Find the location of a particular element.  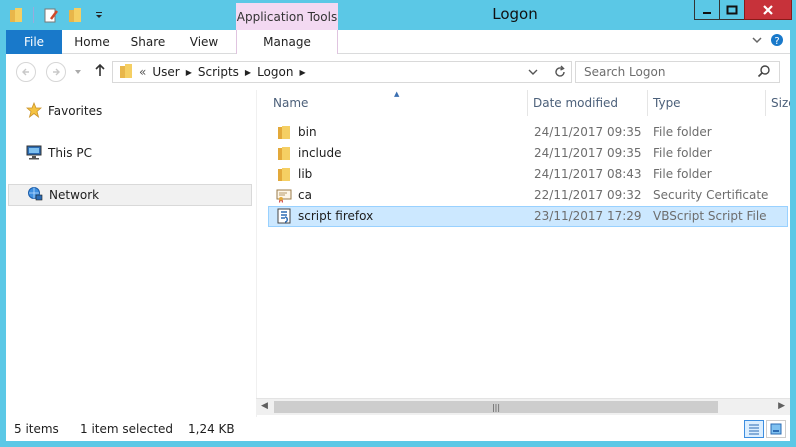

navigation-bar: « User ▶ Scripts ▶ Logon ▶ Search Logon is located at coordinates (398, 72).